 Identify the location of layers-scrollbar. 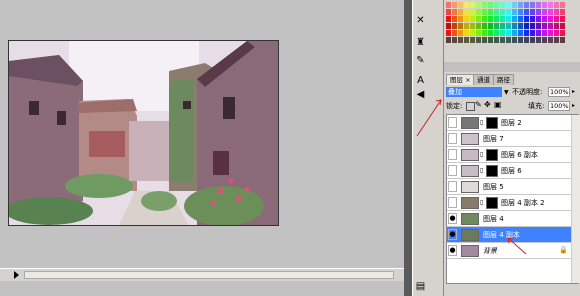
(575, 199).